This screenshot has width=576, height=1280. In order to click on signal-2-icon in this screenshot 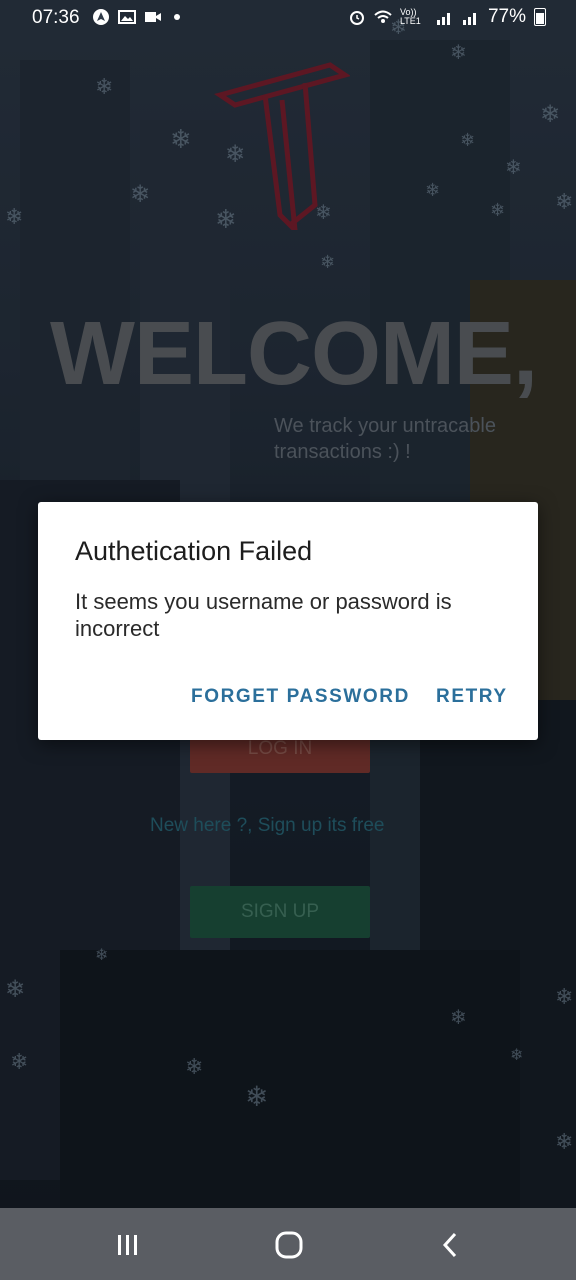, I will do `click(469, 19)`.